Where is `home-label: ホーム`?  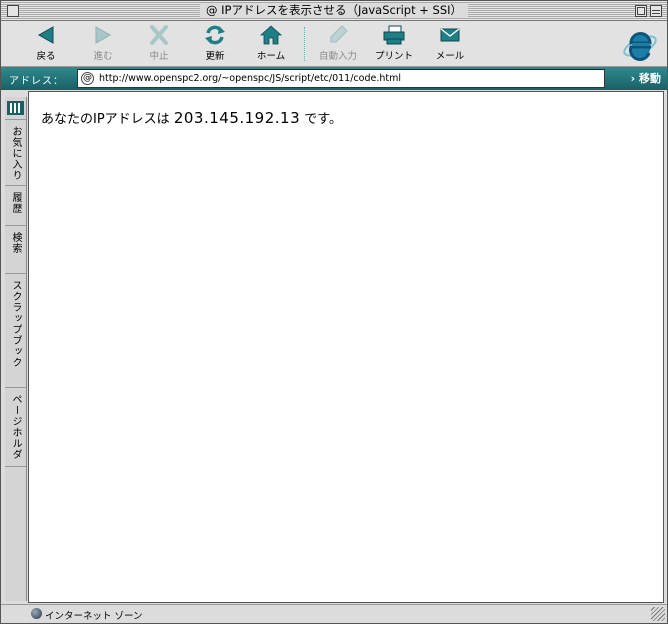 home-label: ホーム is located at coordinates (271, 56).